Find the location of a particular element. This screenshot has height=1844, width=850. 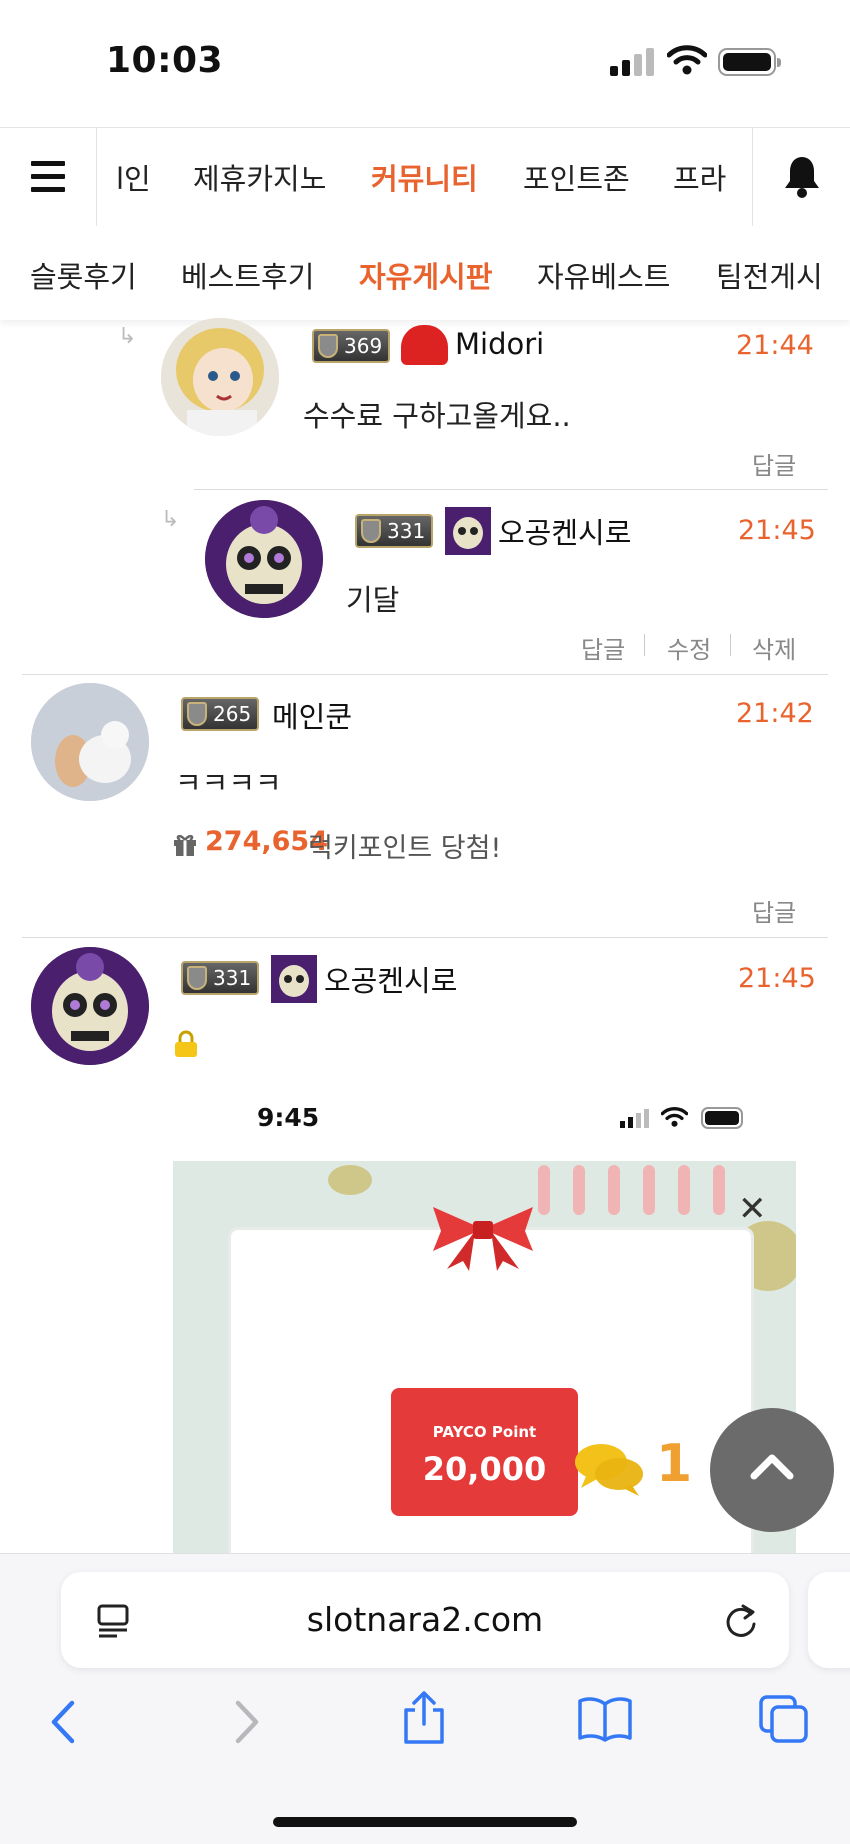

cellular-signal-icon is located at coordinates (633, 62).